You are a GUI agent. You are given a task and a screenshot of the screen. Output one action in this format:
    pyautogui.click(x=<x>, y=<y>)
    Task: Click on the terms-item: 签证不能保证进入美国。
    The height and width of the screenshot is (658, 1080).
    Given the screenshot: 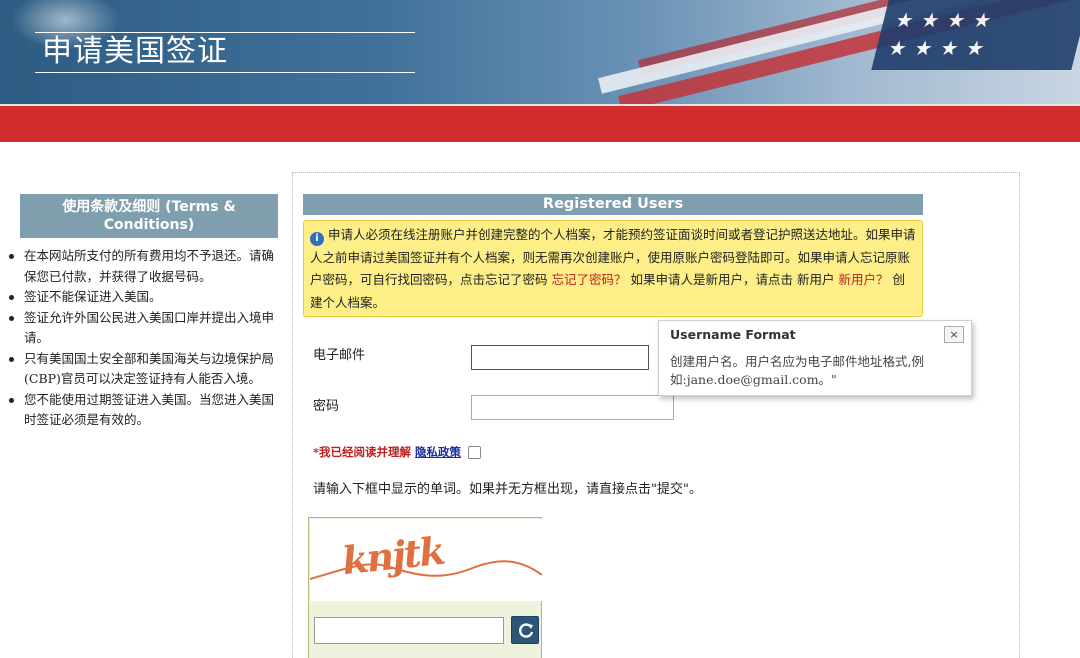 What is the action you would take?
    pyautogui.click(x=143, y=297)
    